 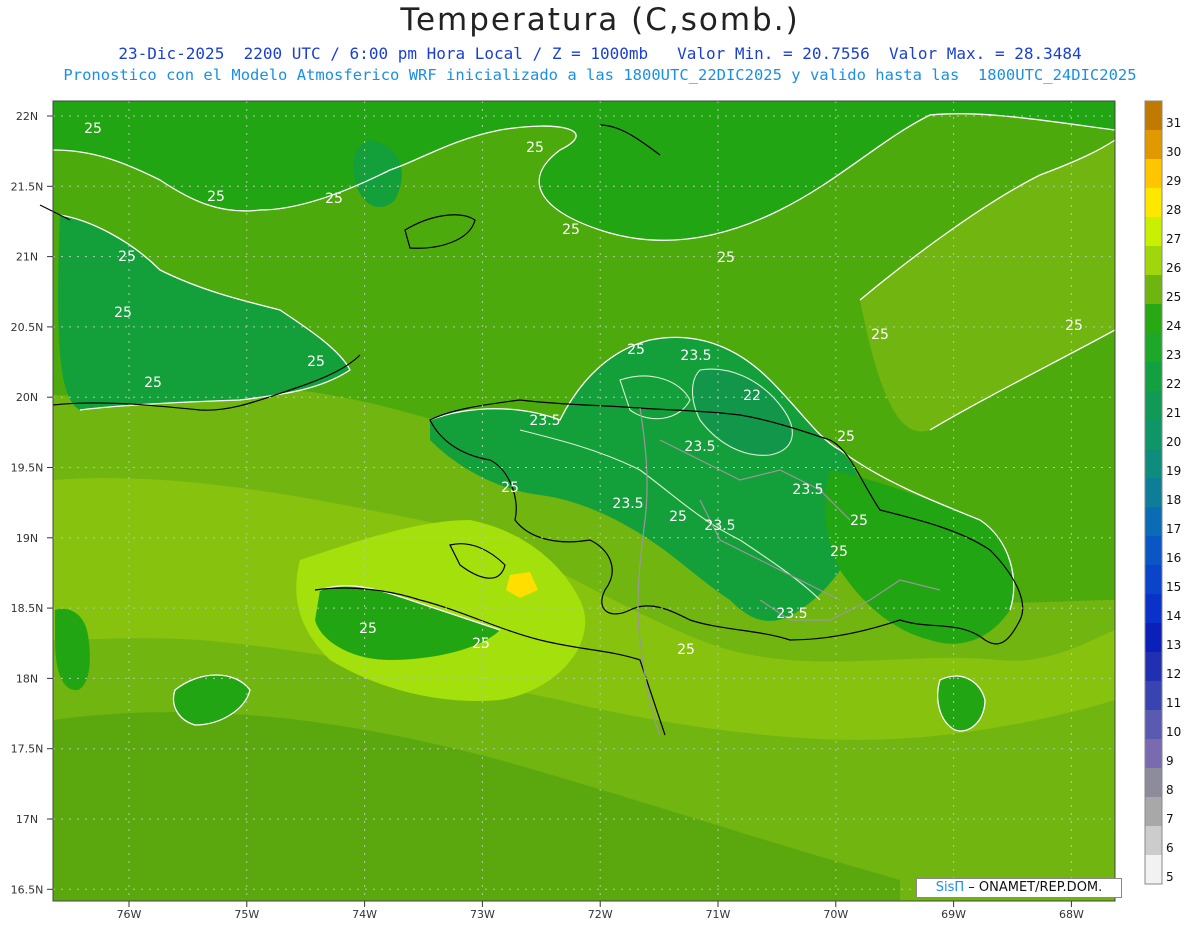 I want to click on colorbar-label: 16, so click(x=1173, y=558).